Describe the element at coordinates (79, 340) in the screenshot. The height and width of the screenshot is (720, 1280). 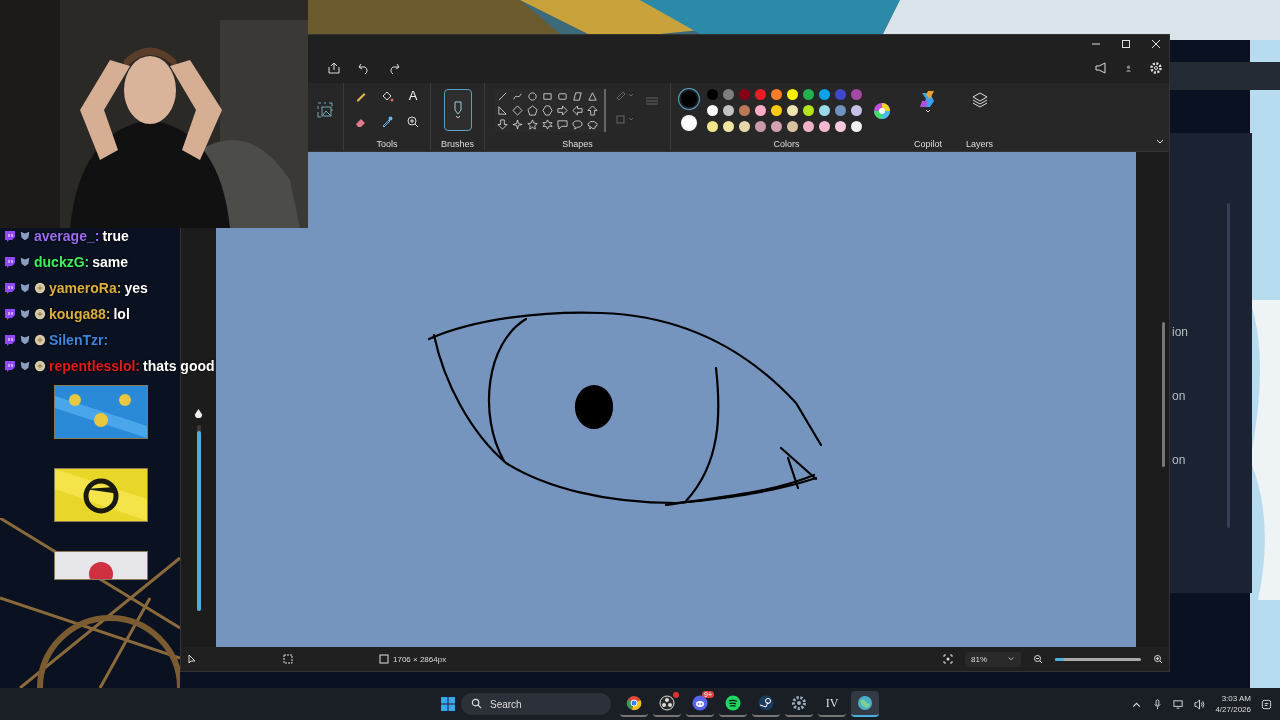
I see `chat-username: SilenTzr:` at that location.